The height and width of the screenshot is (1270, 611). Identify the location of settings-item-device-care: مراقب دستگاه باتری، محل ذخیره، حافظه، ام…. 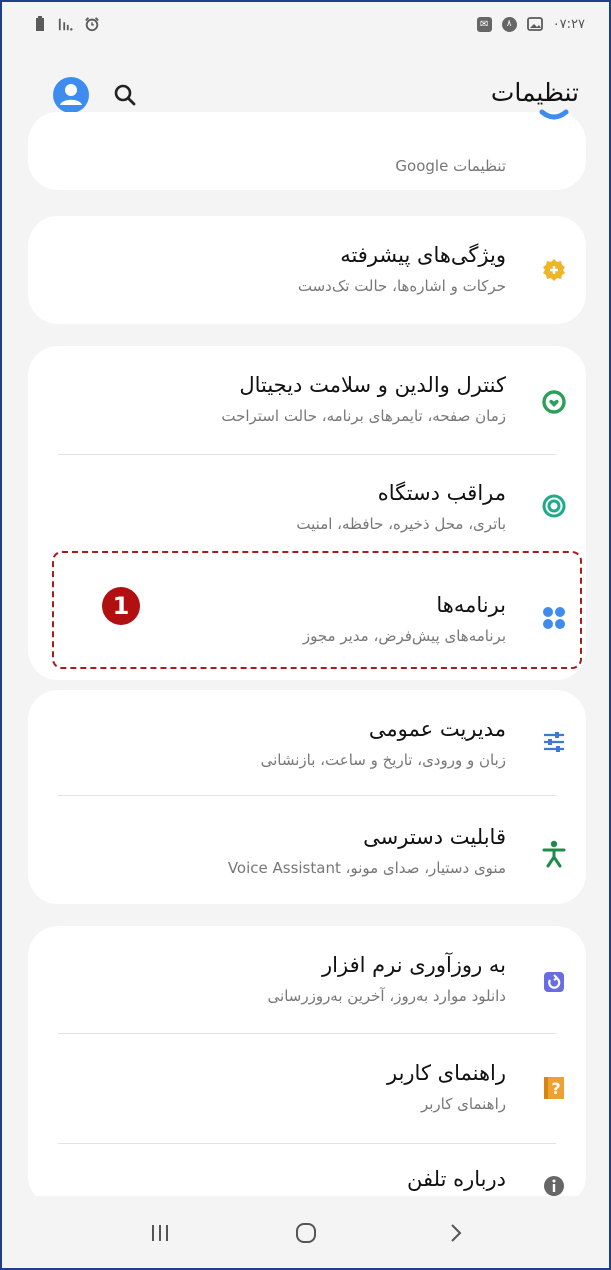
(307, 508).